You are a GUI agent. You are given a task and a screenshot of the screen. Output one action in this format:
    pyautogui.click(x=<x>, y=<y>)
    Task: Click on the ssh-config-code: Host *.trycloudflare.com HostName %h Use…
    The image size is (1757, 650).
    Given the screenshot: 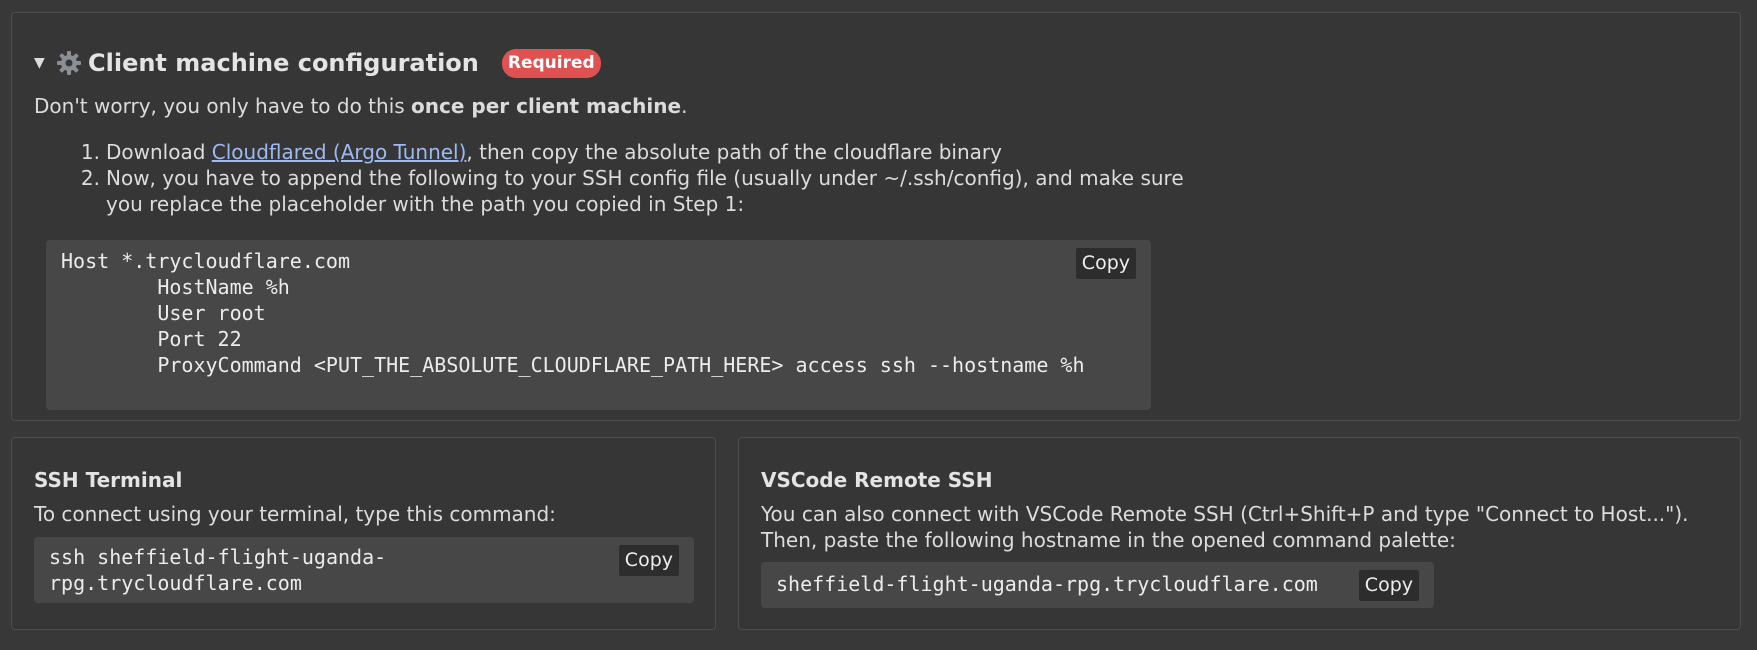 What is the action you would take?
    pyautogui.click(x=573, y=313)
    